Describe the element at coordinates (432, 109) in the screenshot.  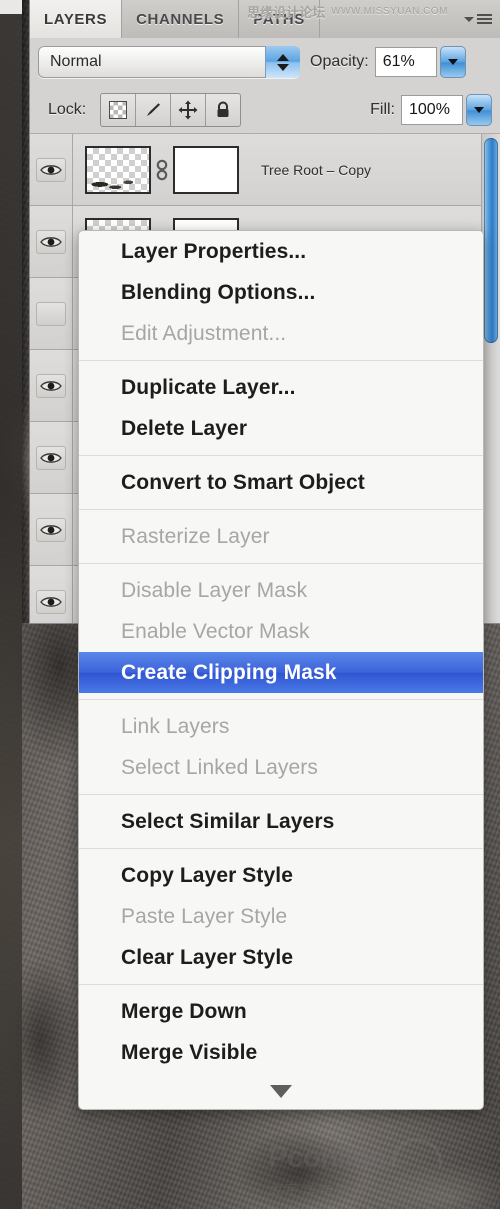
I see `fill-input: 100%` at that location.